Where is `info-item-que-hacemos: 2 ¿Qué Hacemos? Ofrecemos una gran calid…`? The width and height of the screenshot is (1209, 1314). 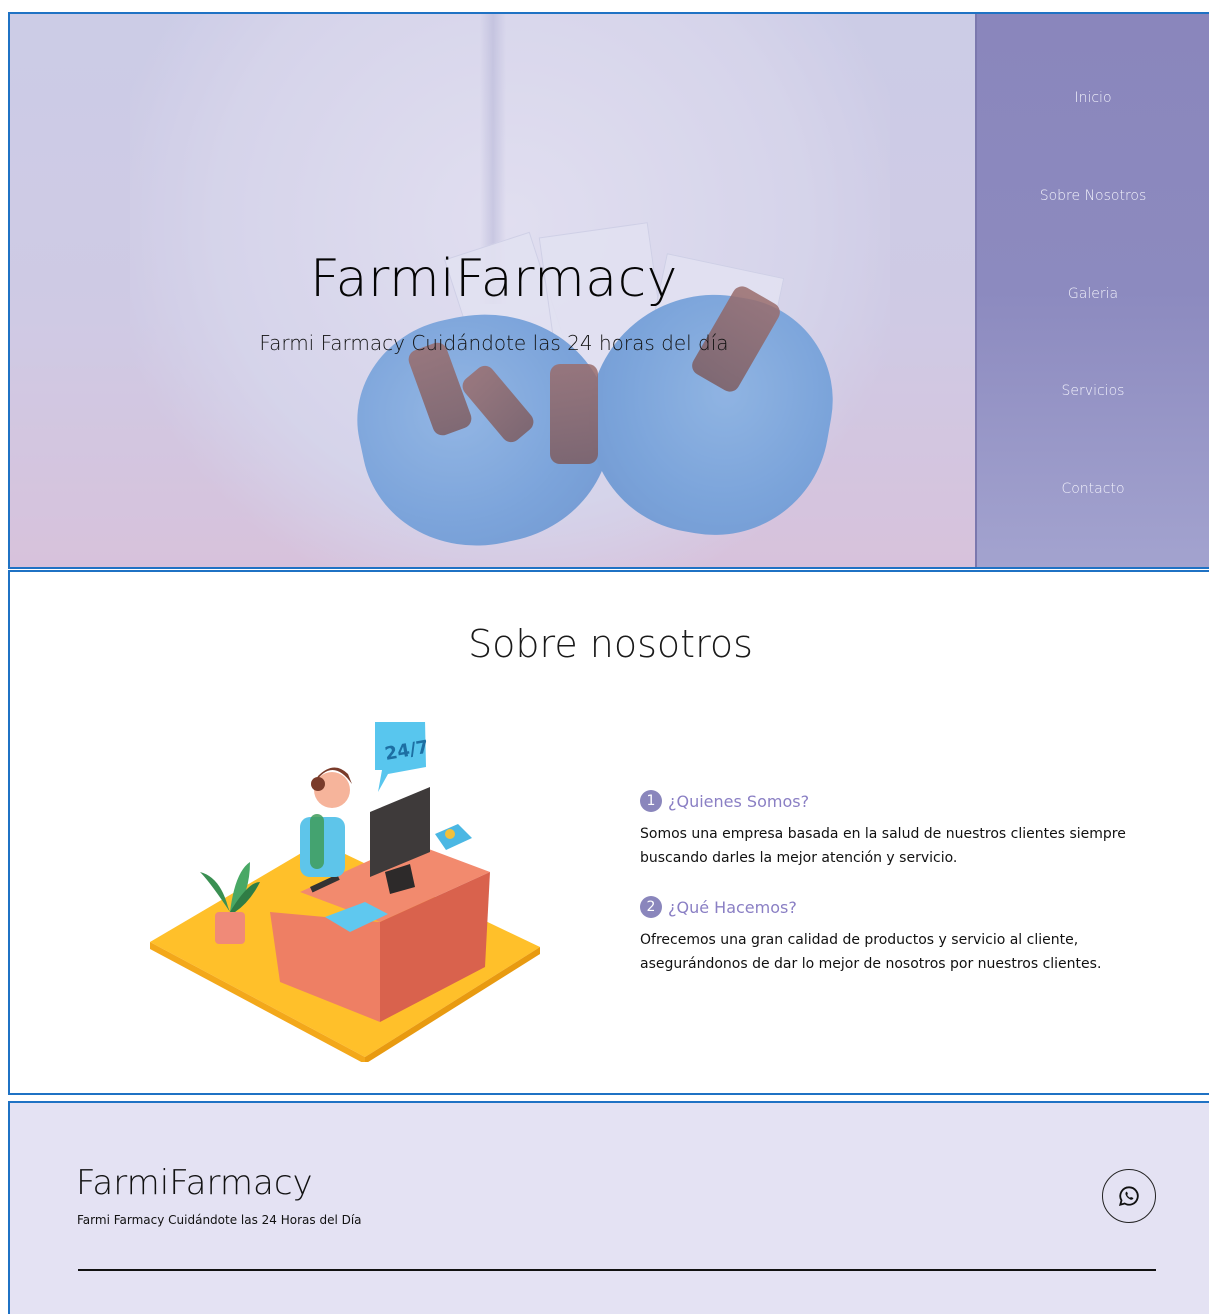
info-item-que-hacemos: 2 ¿Qué Hacemos? Ofrecemos una gran calid… is located at coordinates (905, 936).